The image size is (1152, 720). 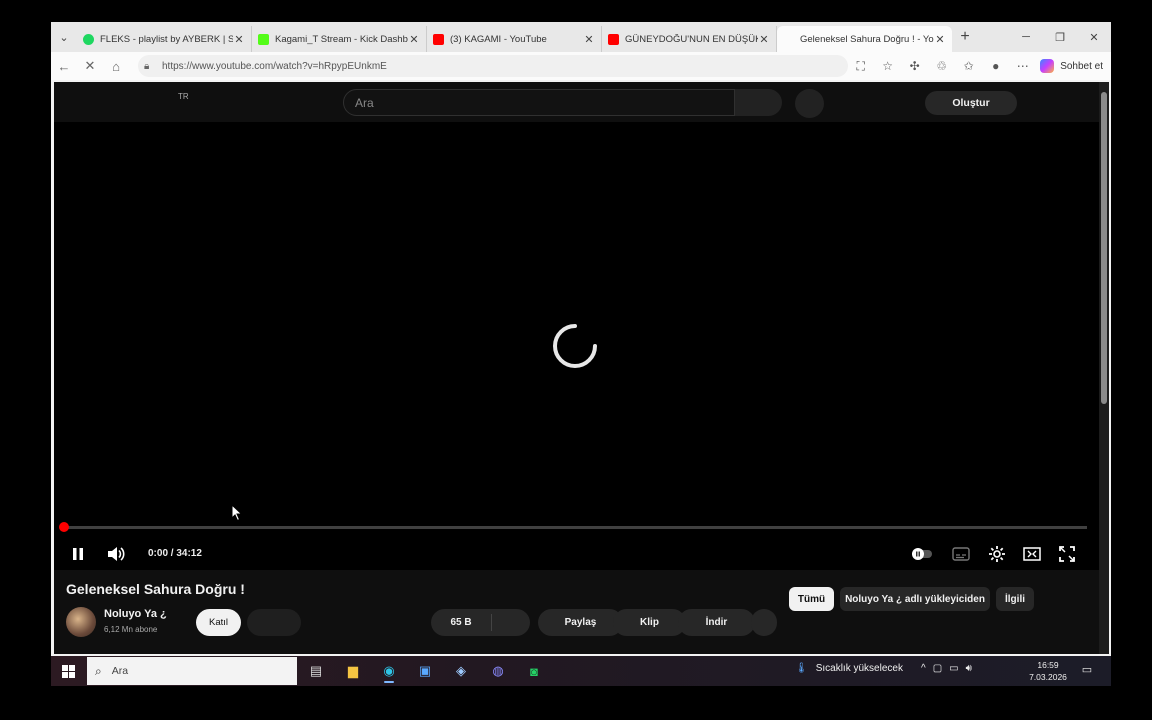 I want to click on thermometer-icon: 🌡︎, so click(x=801, y=668).